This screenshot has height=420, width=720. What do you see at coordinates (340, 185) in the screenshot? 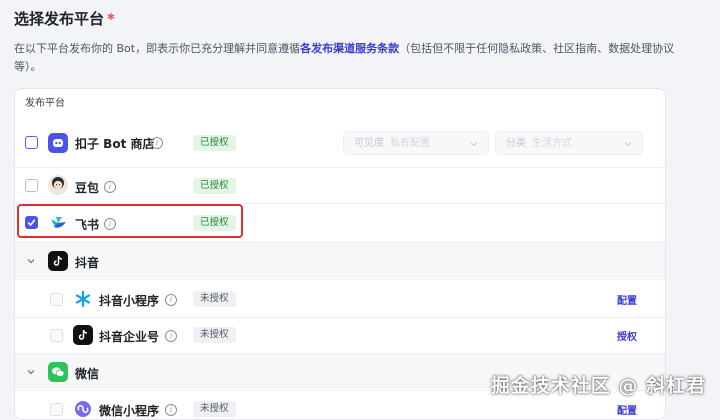
I see `platform-row-doubao: 豆包 i 已授权` at bounding box center [340, 185].